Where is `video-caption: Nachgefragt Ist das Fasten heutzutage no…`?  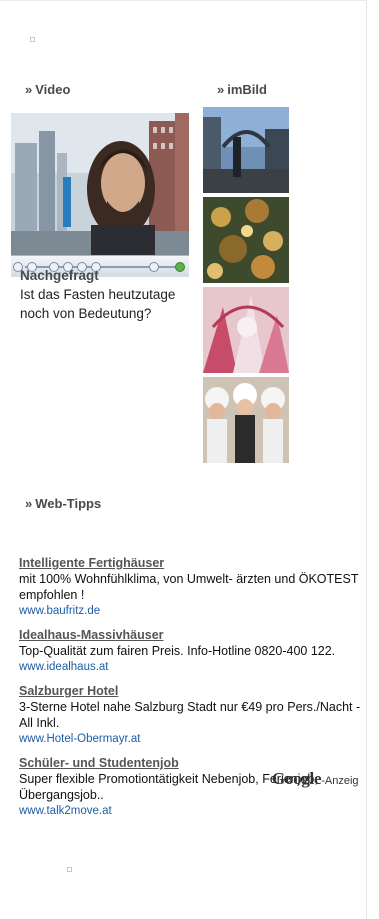
video-caption: Nachgefragt Ist das Fasten heutzutage no… is located at coordinates (100, 294).